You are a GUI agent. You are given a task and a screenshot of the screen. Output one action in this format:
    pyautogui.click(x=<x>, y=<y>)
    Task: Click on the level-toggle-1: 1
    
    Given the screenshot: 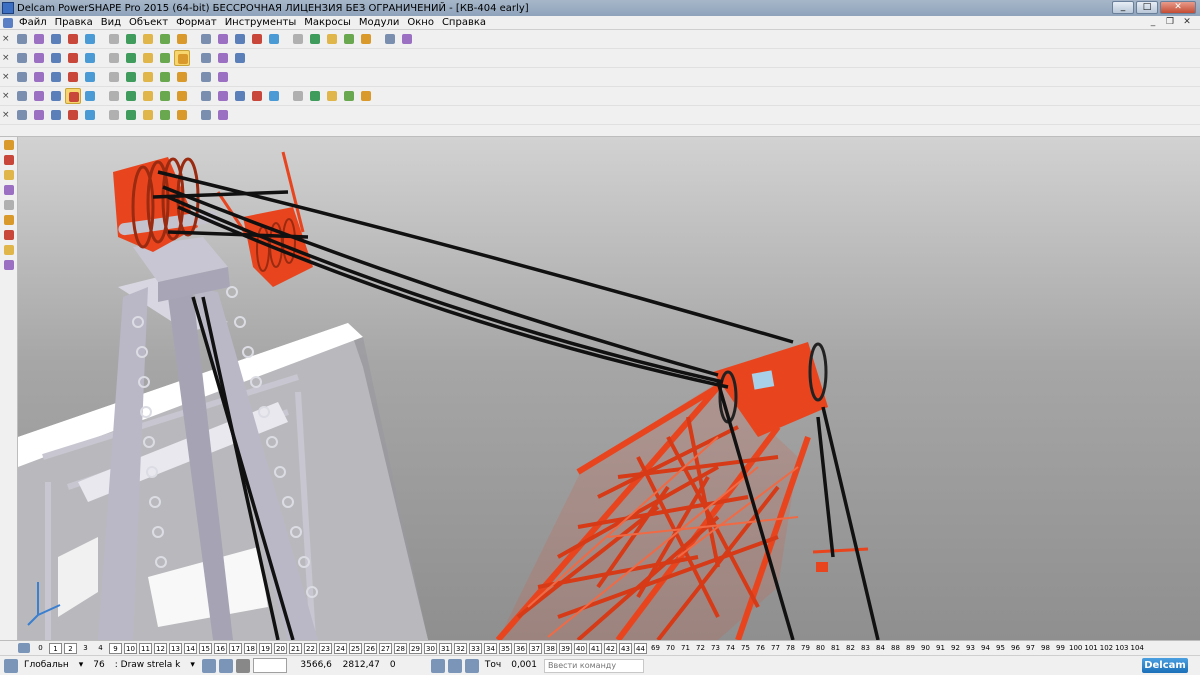 What is the action you would take?
    pyautogui.click(x=55, y=648)
    